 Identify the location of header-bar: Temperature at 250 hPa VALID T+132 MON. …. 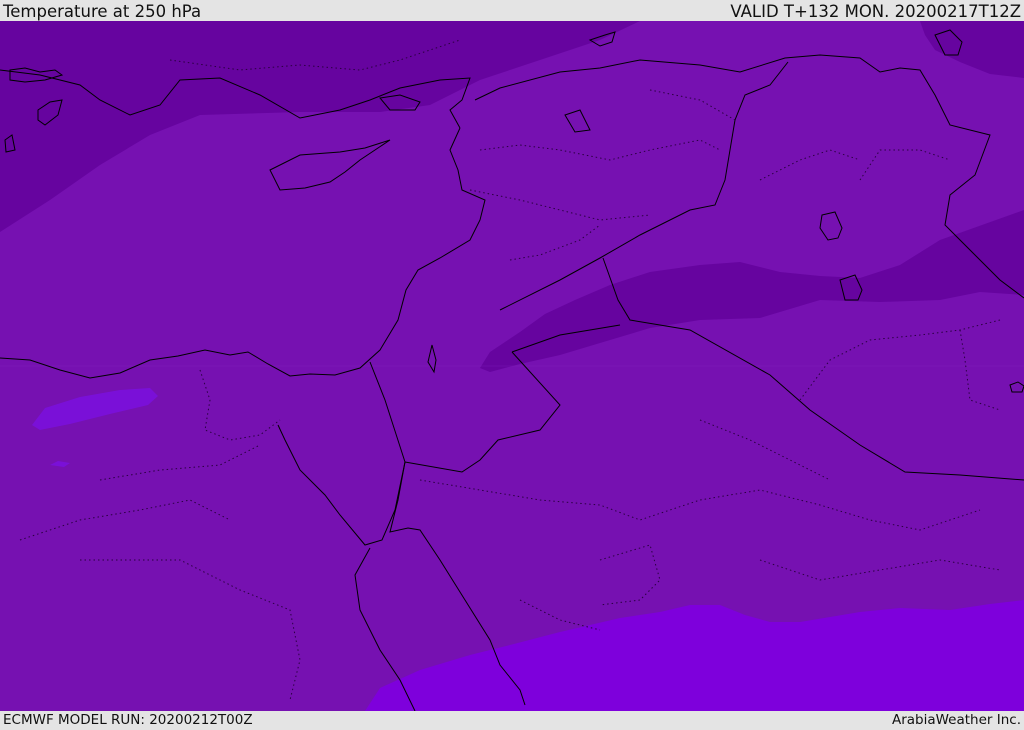
(512, 11).